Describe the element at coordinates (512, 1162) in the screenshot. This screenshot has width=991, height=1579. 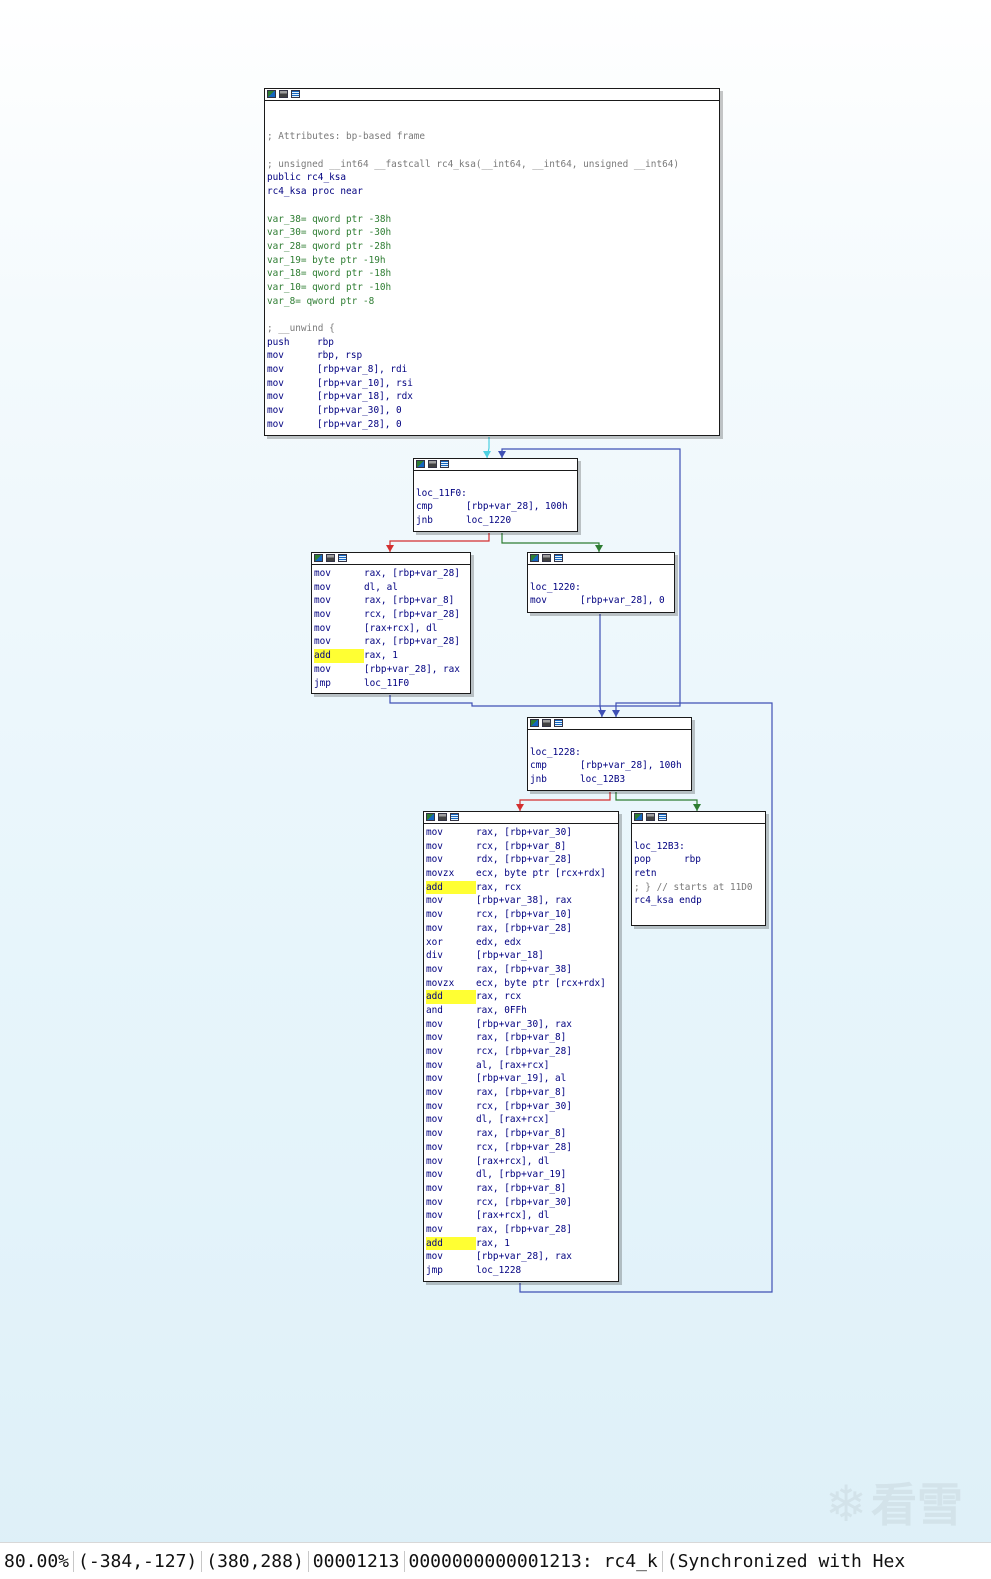
I see `operands: [rax+rcx], dl` at that location.